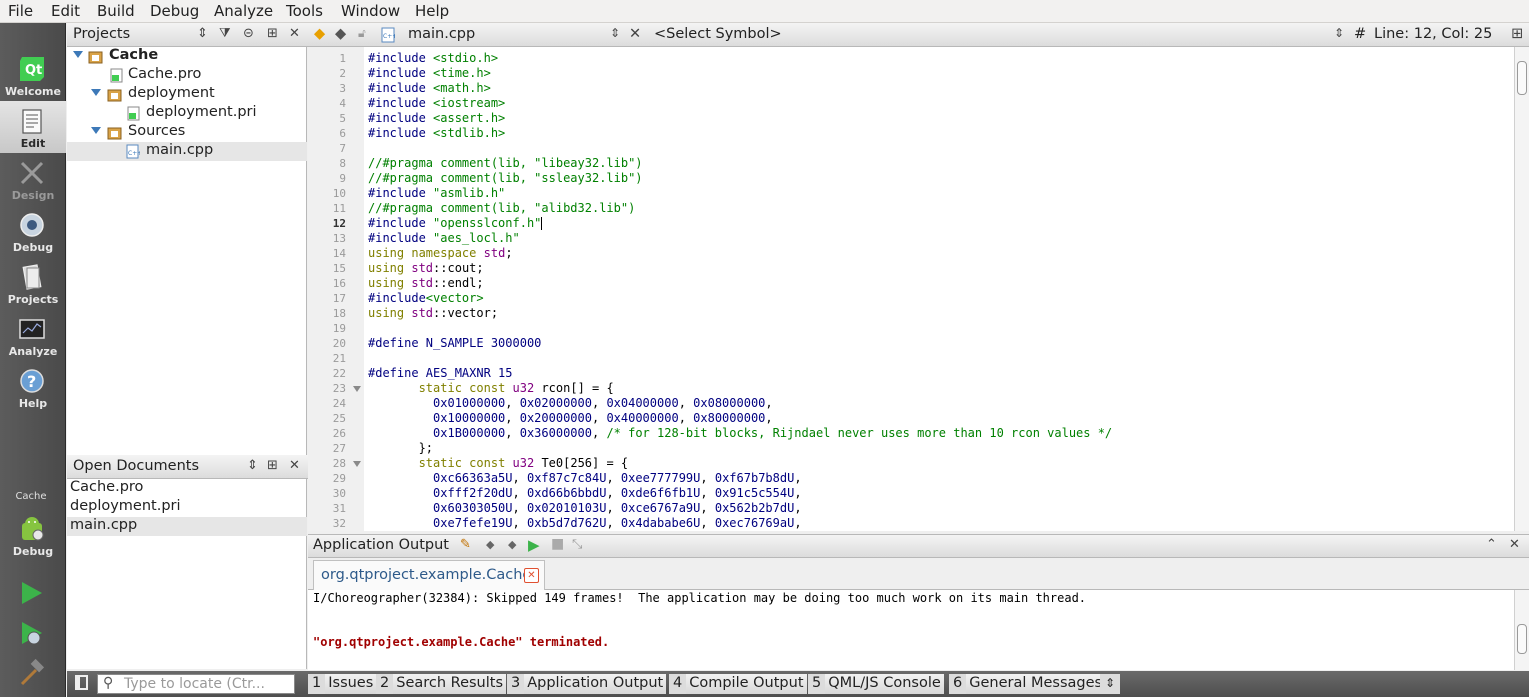  I want to click on menu-file: File, so click(20, 11).